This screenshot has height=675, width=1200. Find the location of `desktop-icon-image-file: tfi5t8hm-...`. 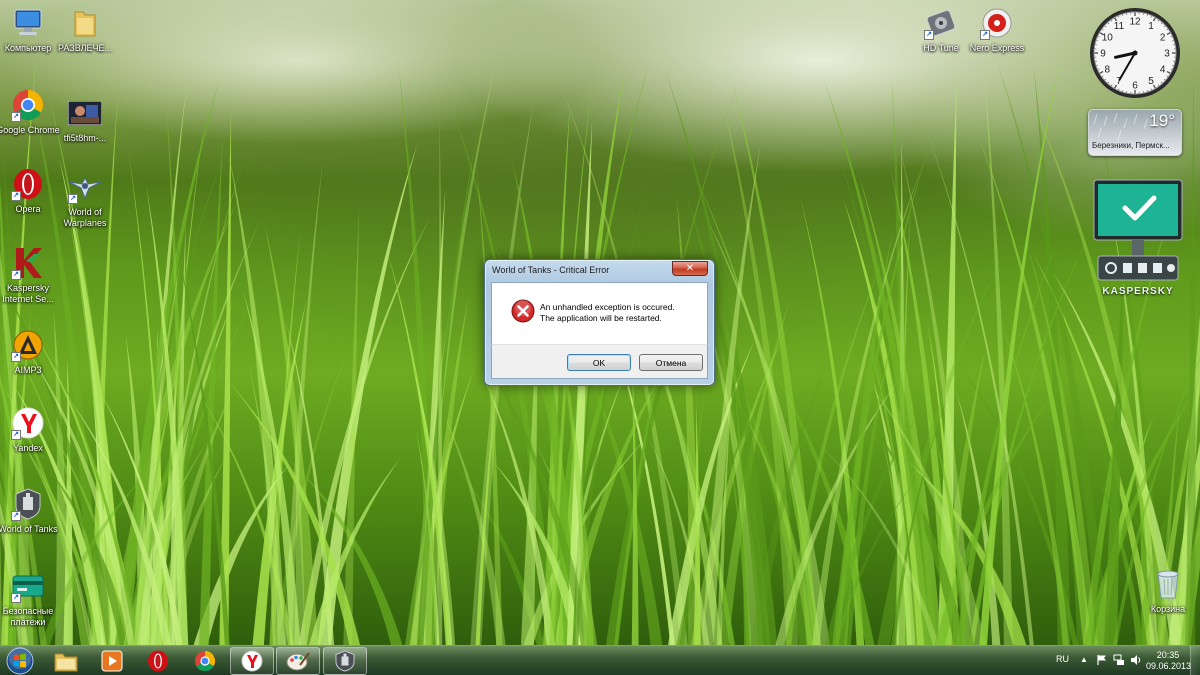

desktop-icon-image-file: tfi5t8hm-... is located at coordinates (85, 120).